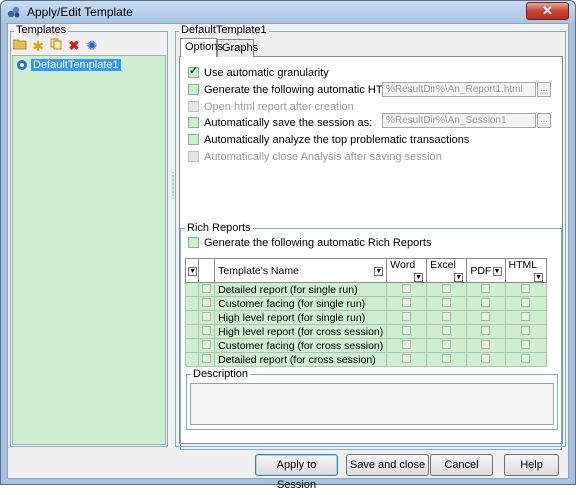  Describe the element at coordinates (193, 122) in the screenshot. I see `auto-save-checkbox` at that location.